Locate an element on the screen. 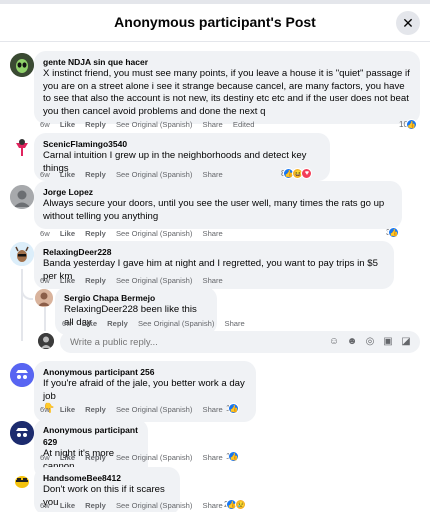 The width and height of the screenshot is (430, 512). comment-author: gente NDJA sin que hacer is located at coordinates (227, 62).